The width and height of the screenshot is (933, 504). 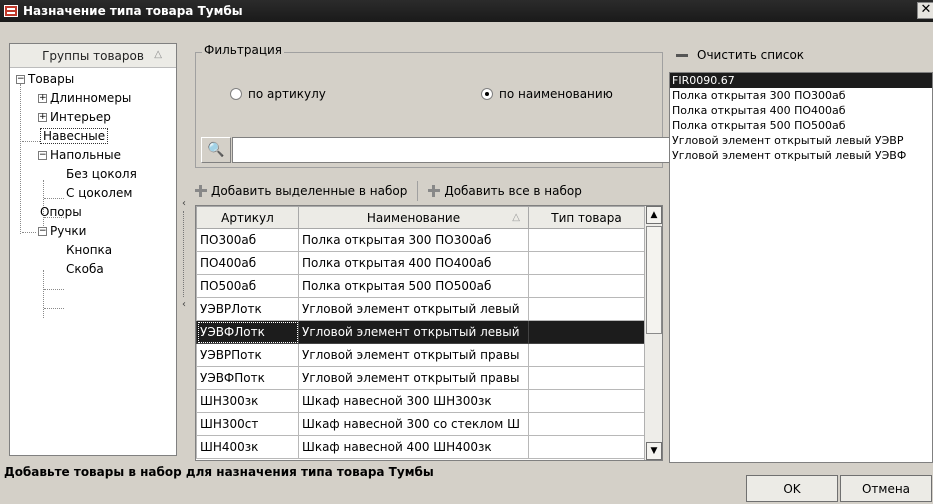 What do you see at coordinates (434, 191) in the screenshot?
I see `add-icon` at bounding box center [434, 191].